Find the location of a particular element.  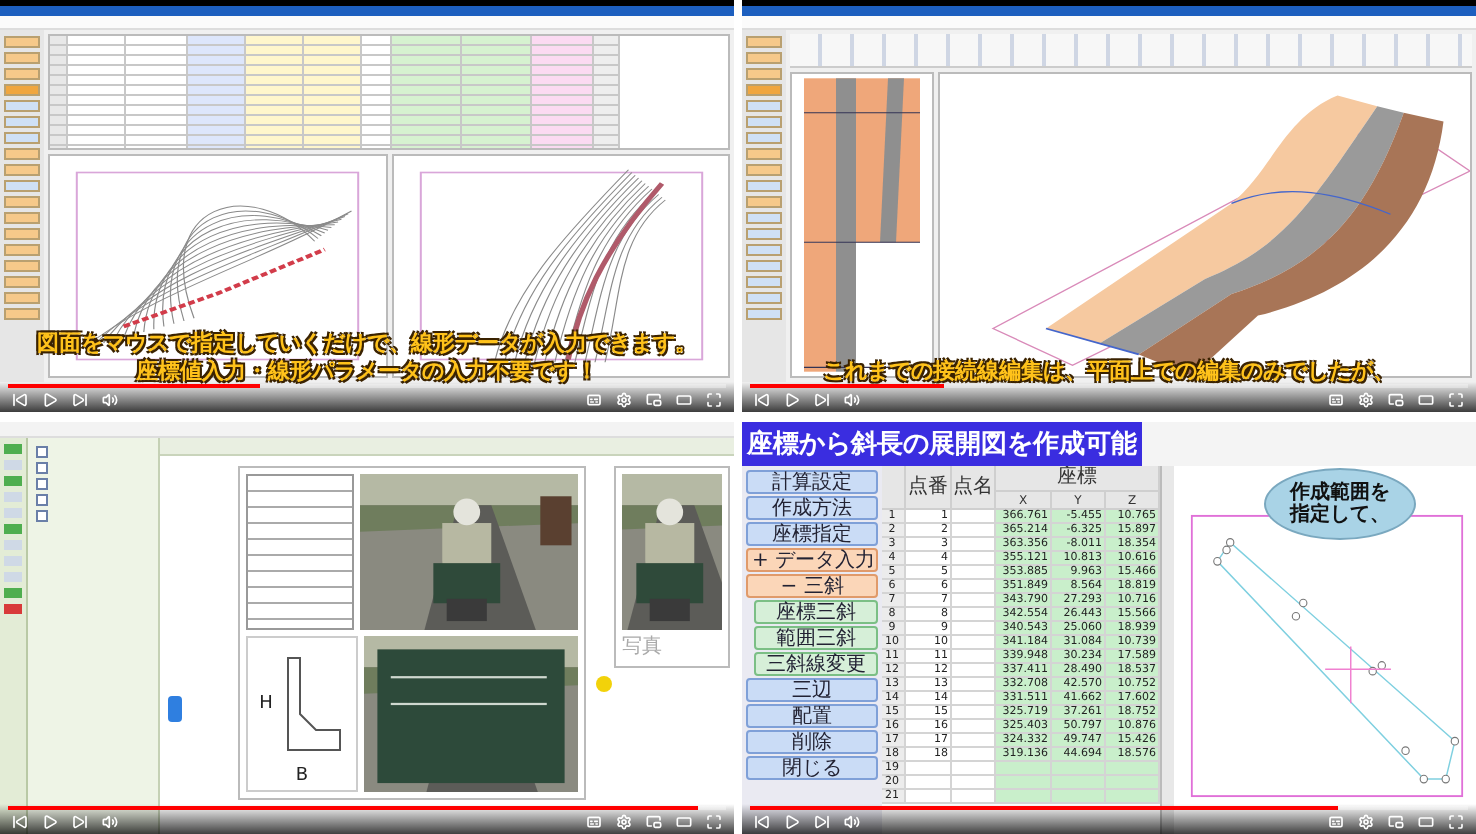

scrollbar is located at coordinates (1168, 650).